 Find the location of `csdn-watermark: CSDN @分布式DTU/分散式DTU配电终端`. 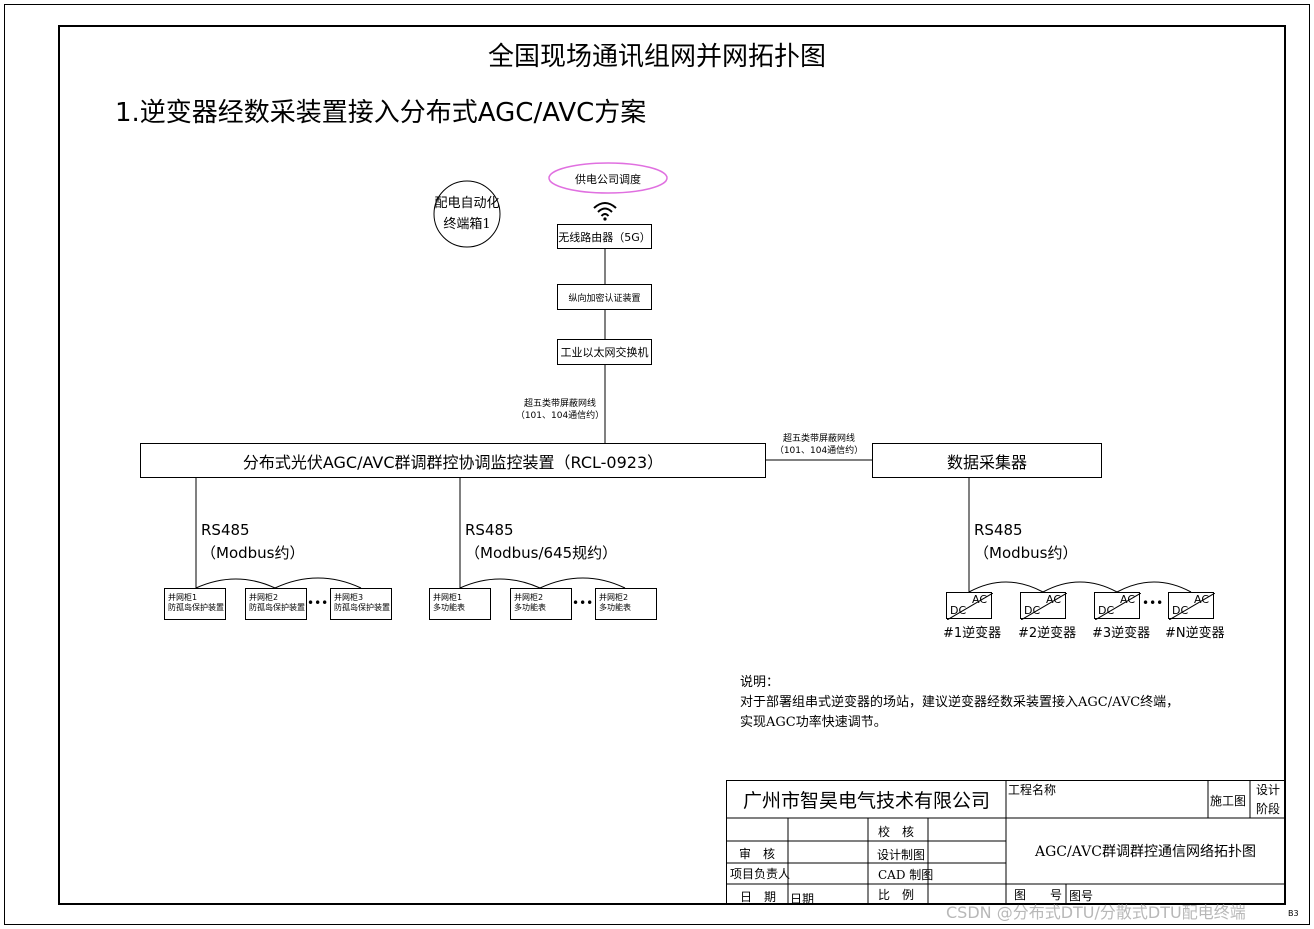

csdn-watermark: CSDN @分布式DTU/分散式DTU配电终端 is located at coordinates (1096, 912).